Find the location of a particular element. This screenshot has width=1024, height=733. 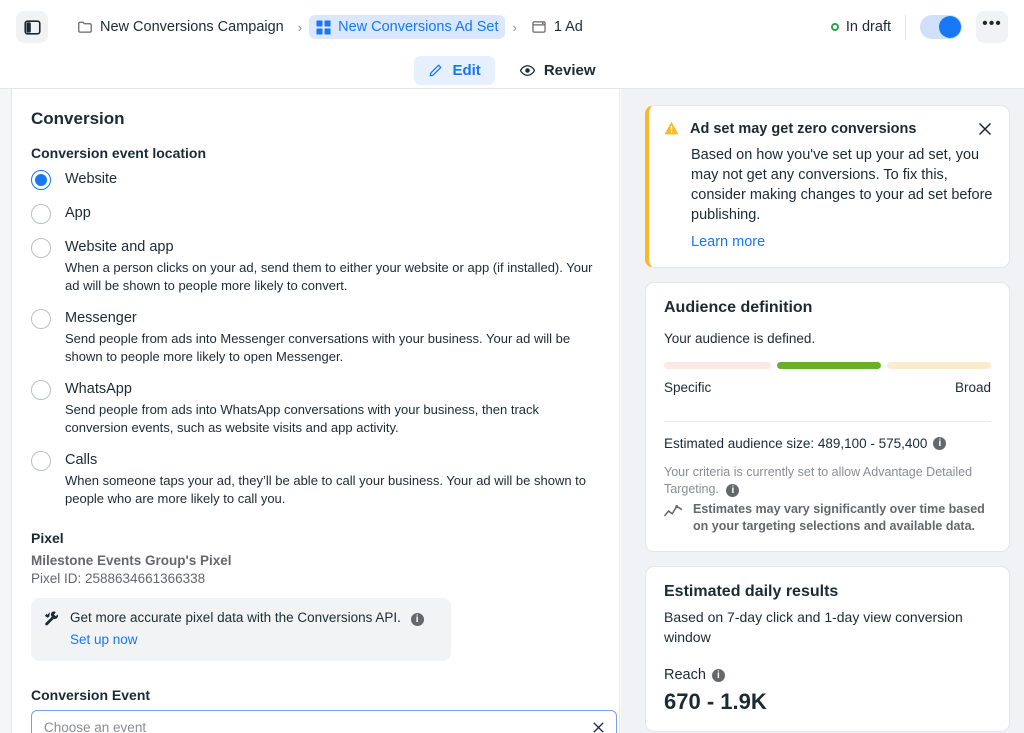

tab-edit: Edit is located at coordinates (454, 70).